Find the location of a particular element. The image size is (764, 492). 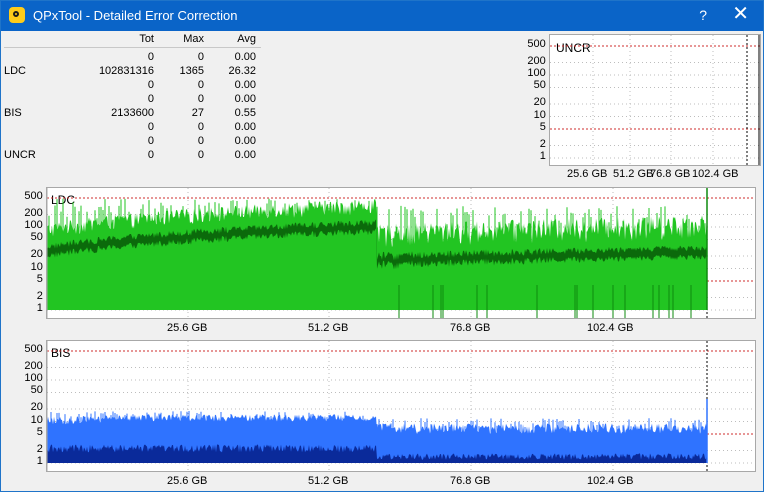

bis-x-tick: 76.8 GB is located at coordinates (470, 481).